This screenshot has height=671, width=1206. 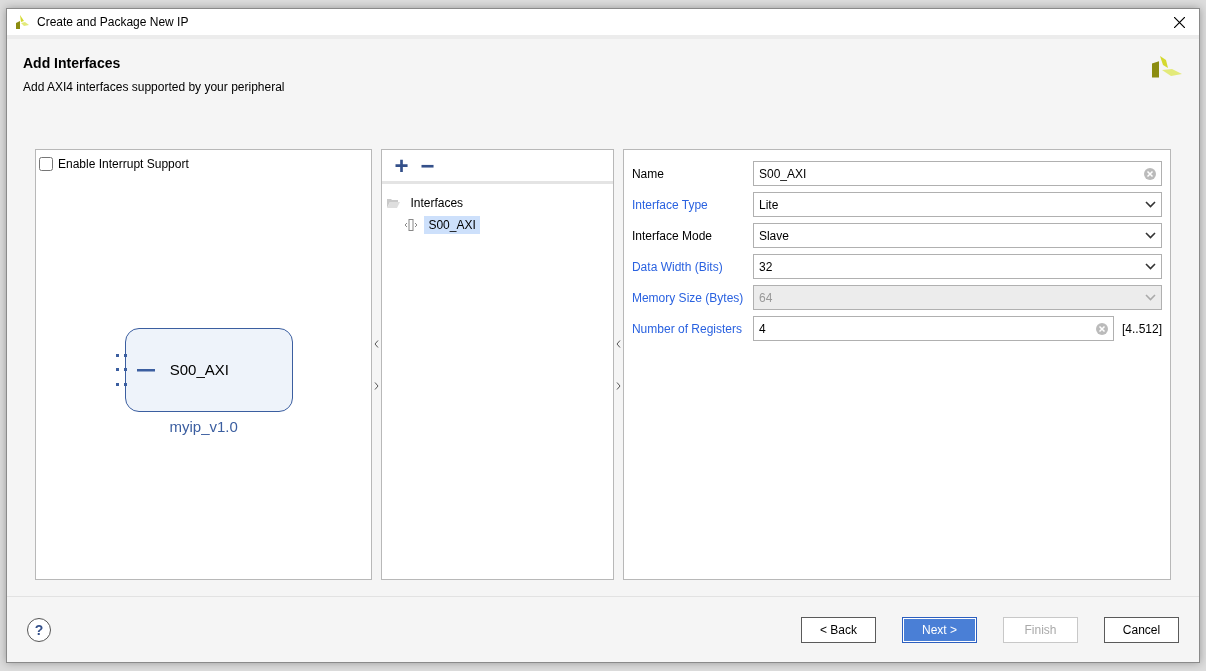 I want to click on tree-item: S00_AXI, so click(x=452, y=225).